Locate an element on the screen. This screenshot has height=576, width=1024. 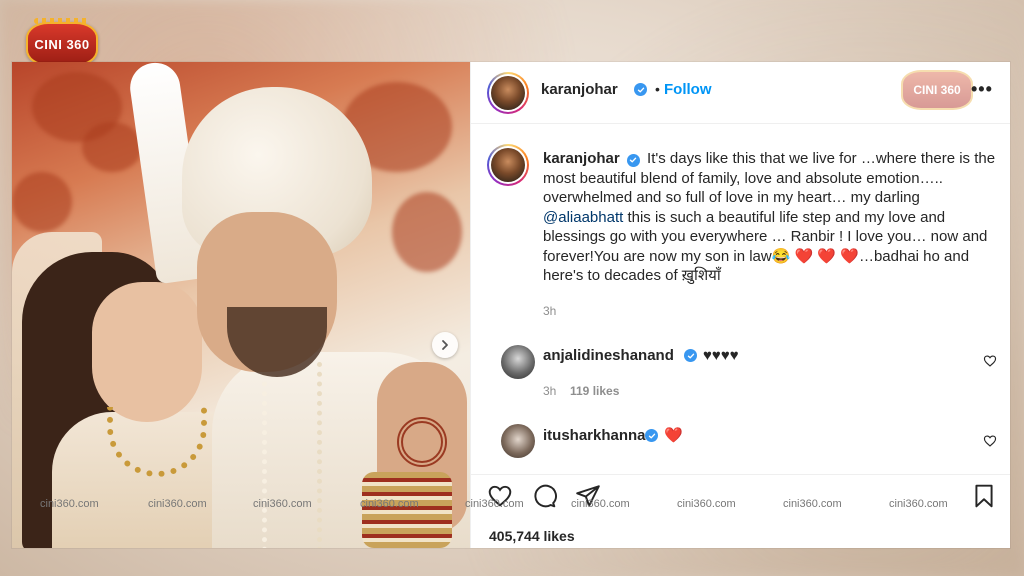
henna-pattern is located at coordinates (422, 442).